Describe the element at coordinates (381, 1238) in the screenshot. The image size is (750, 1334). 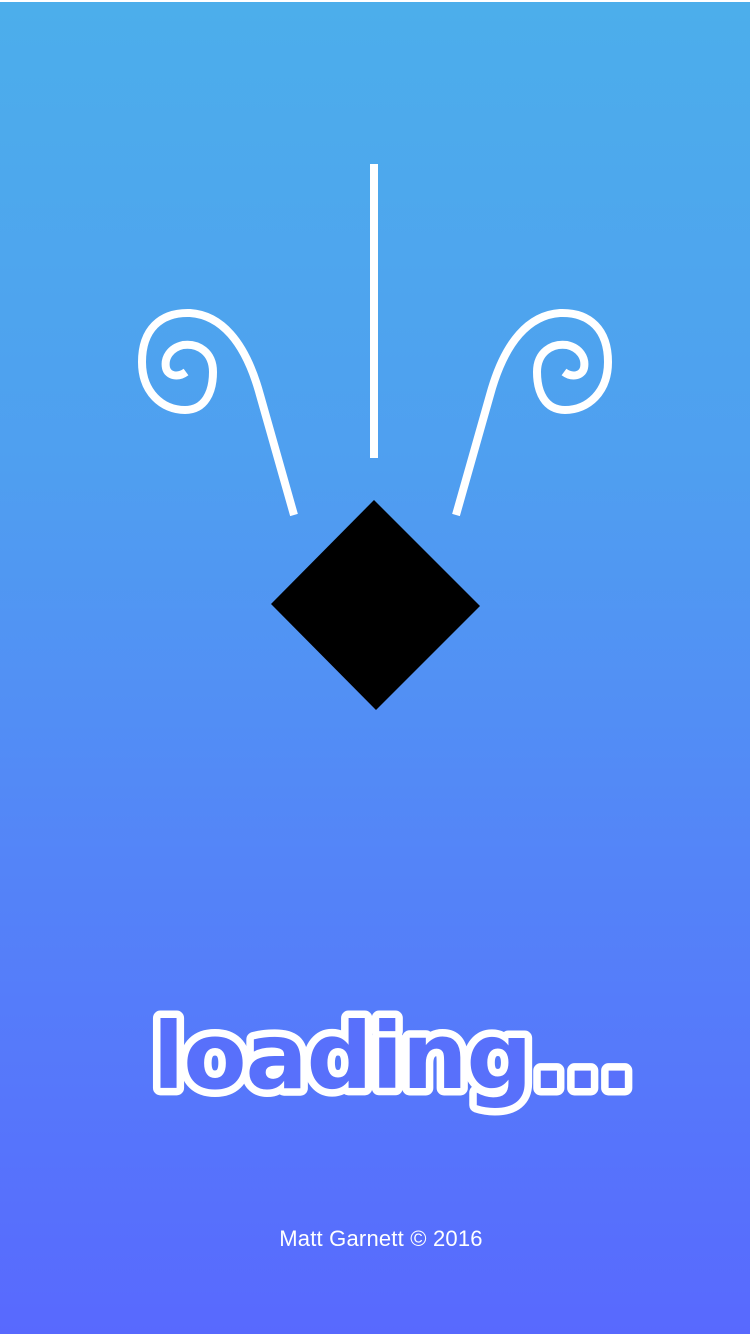
I see `copyright-text: Matt Garnett © 2016` at that location.